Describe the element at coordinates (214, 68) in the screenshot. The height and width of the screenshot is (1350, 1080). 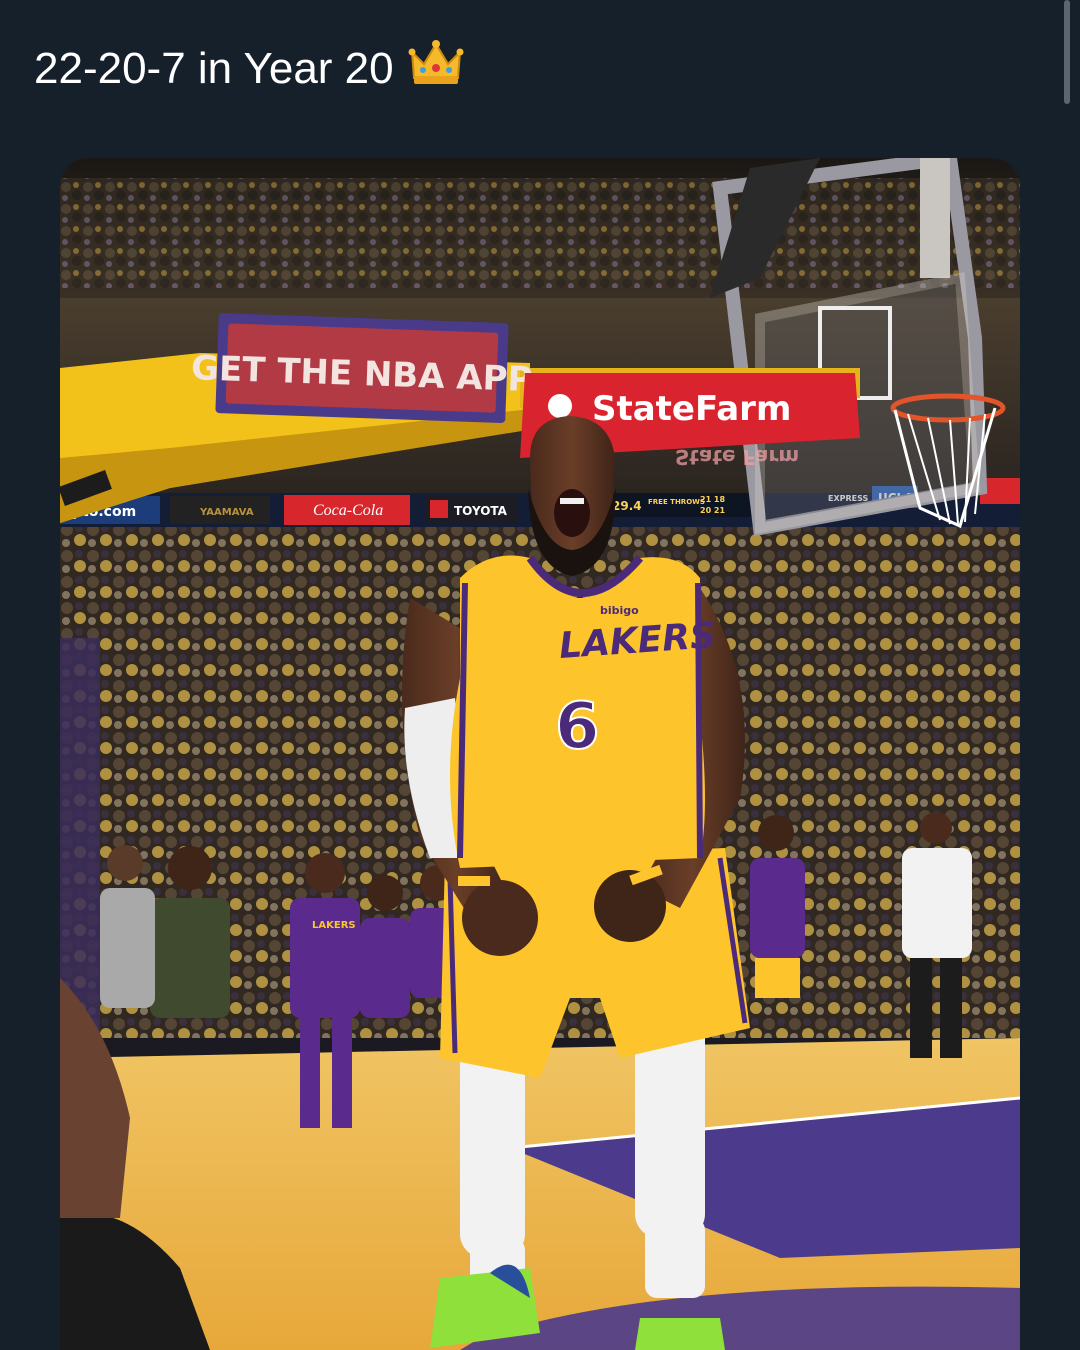
I see `post-text: 22-20-7 in Year 20` at that location.